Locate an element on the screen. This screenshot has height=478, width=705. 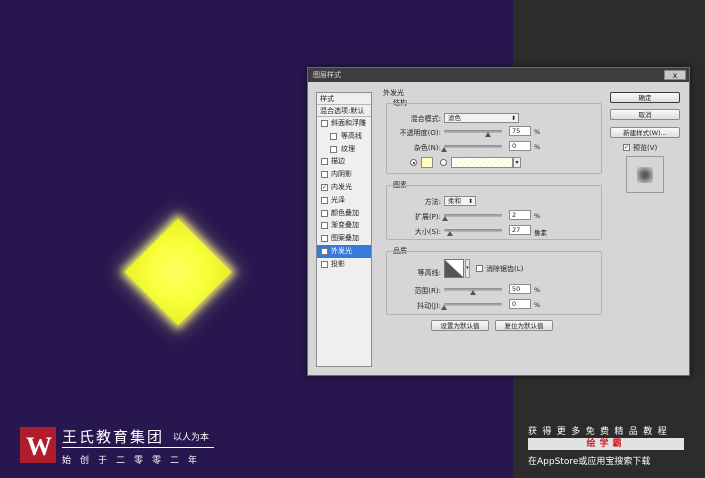
promo-app-name: 绘学霸 is located at coordinates (606, 444).